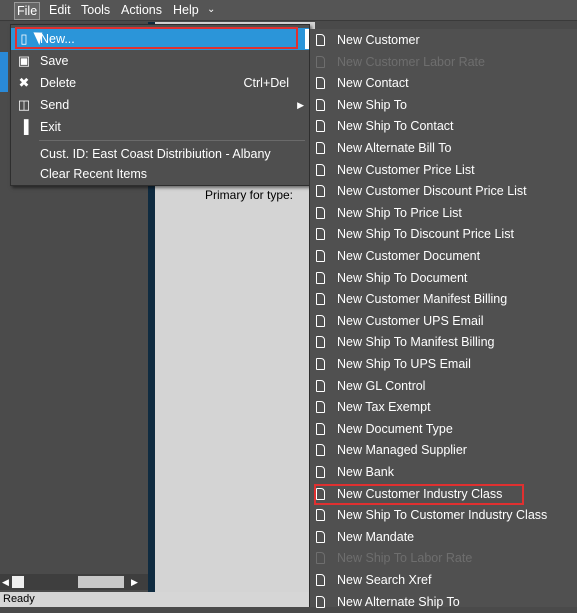 Image resolution: width=577 pixels, height=613 pixels. I want to click on status-text: Ready, so click(19, 599).